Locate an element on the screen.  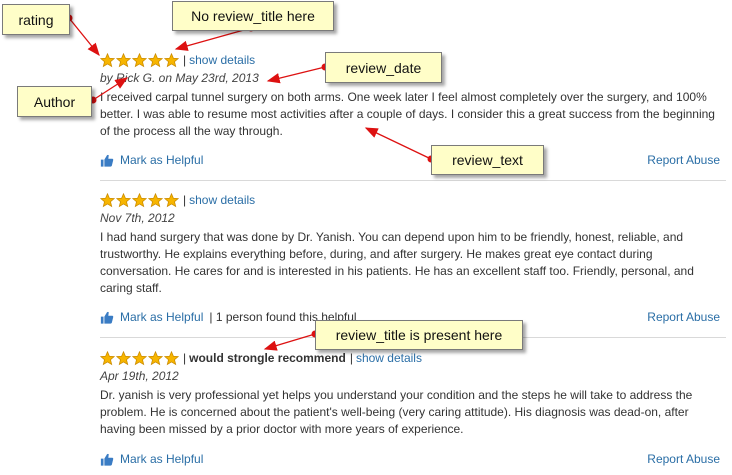
review-text-callout: review_text is located at coordinates (487, 160).